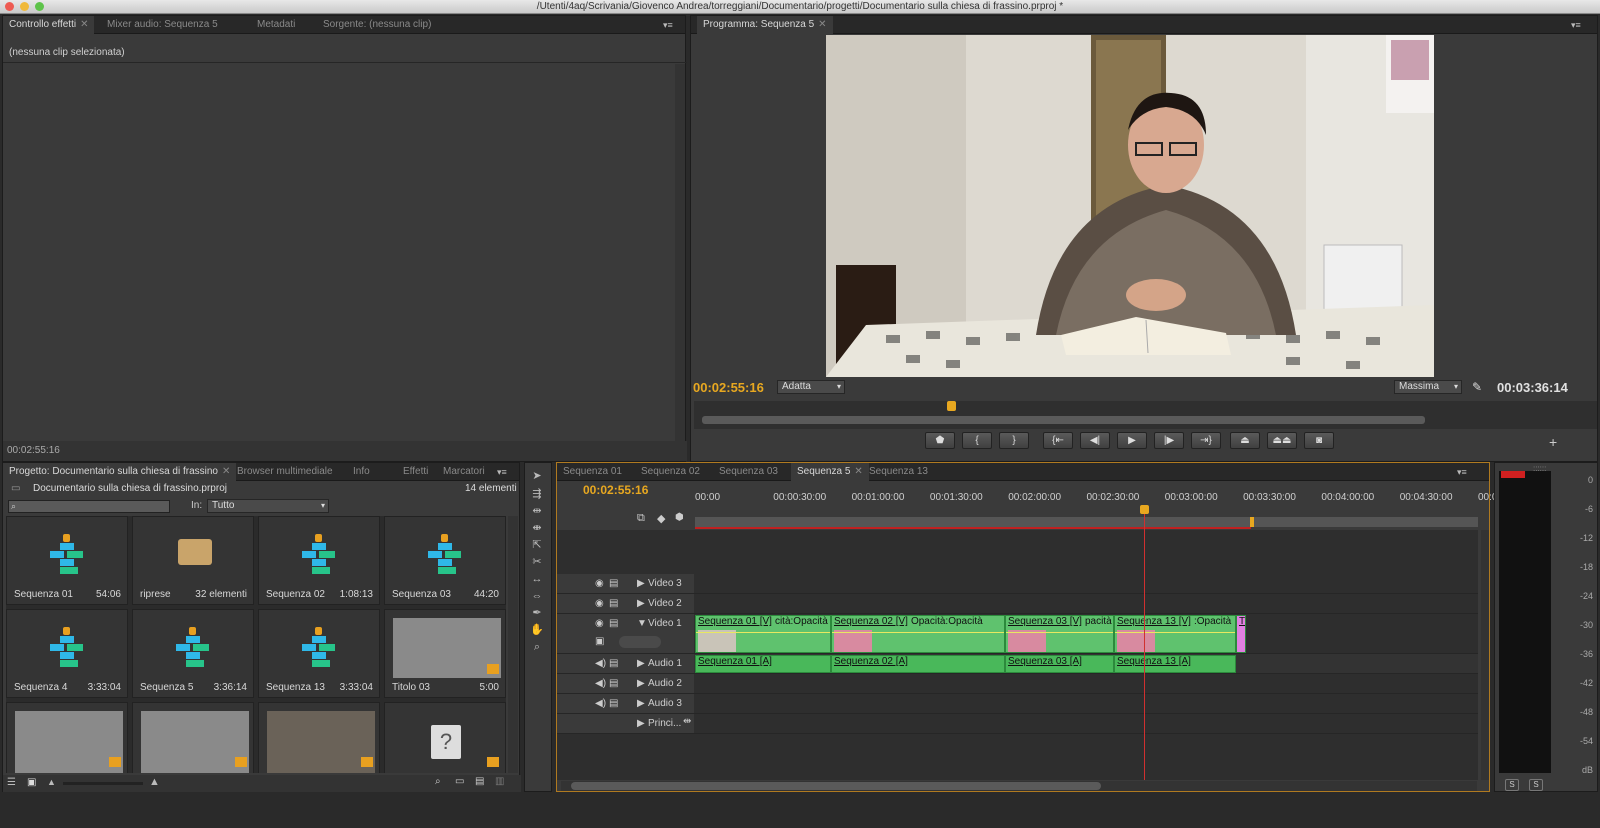 The height and width of the screenshot is (828, 1600). What do you see at coordinates (537, 494) in the screenshot?
I see `track-select-tool-icon: ⇶` at bounding box center [537, 494].